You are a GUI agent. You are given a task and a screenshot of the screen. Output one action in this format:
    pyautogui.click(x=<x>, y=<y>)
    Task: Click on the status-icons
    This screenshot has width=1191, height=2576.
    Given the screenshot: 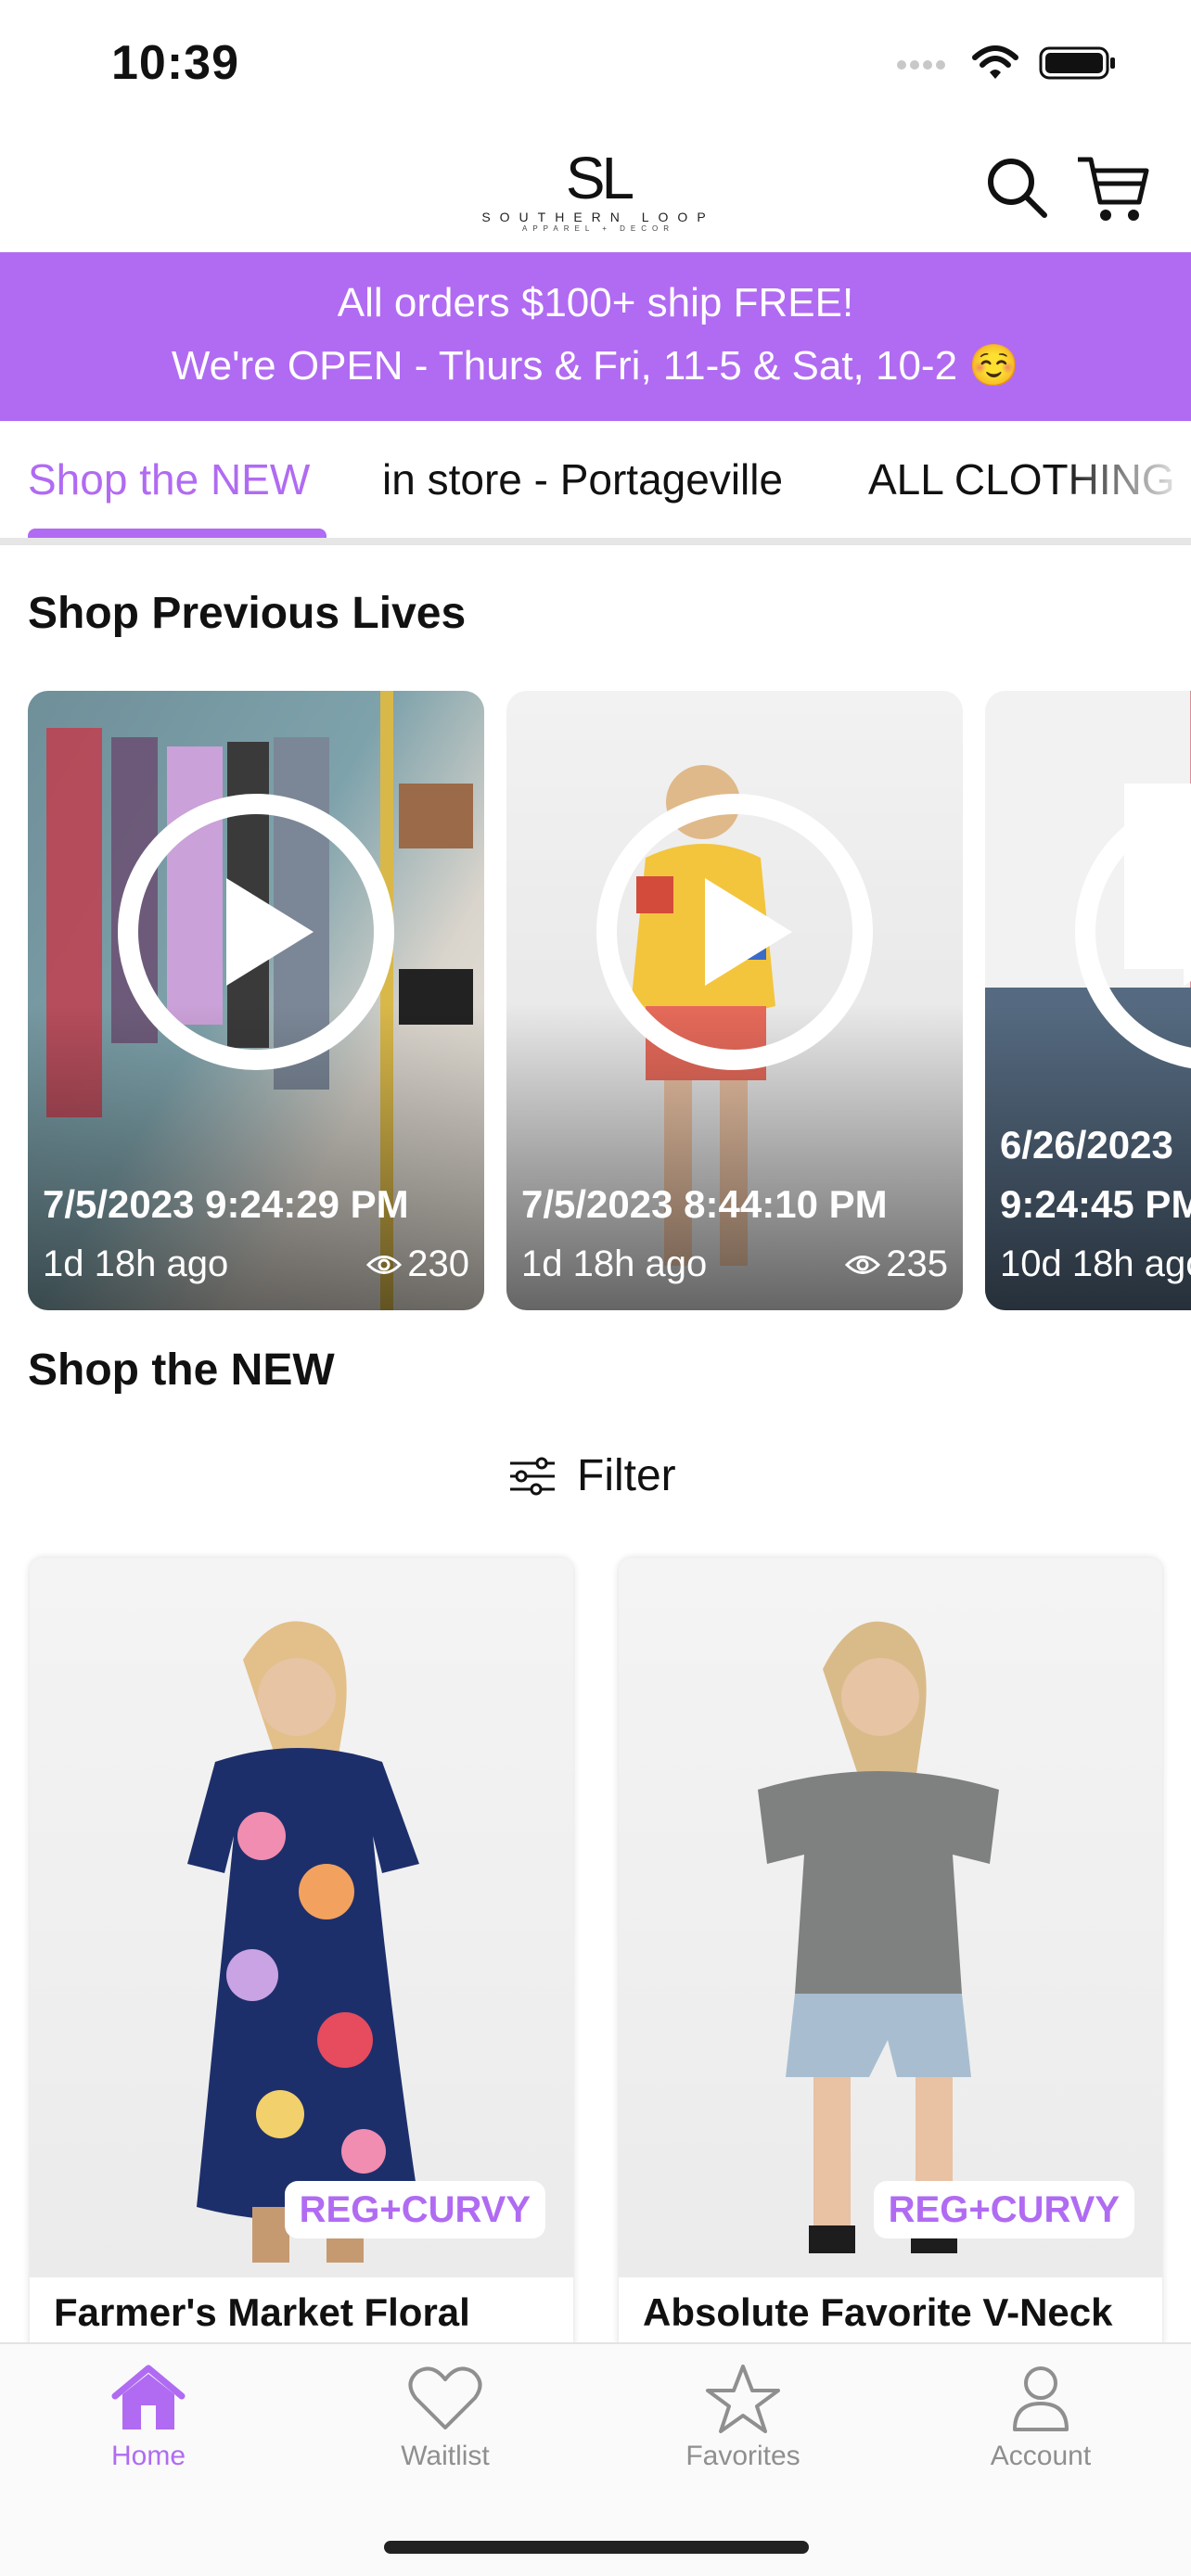 What is the action you would take?
    pyautogui.click(x=1007, y=64)
    